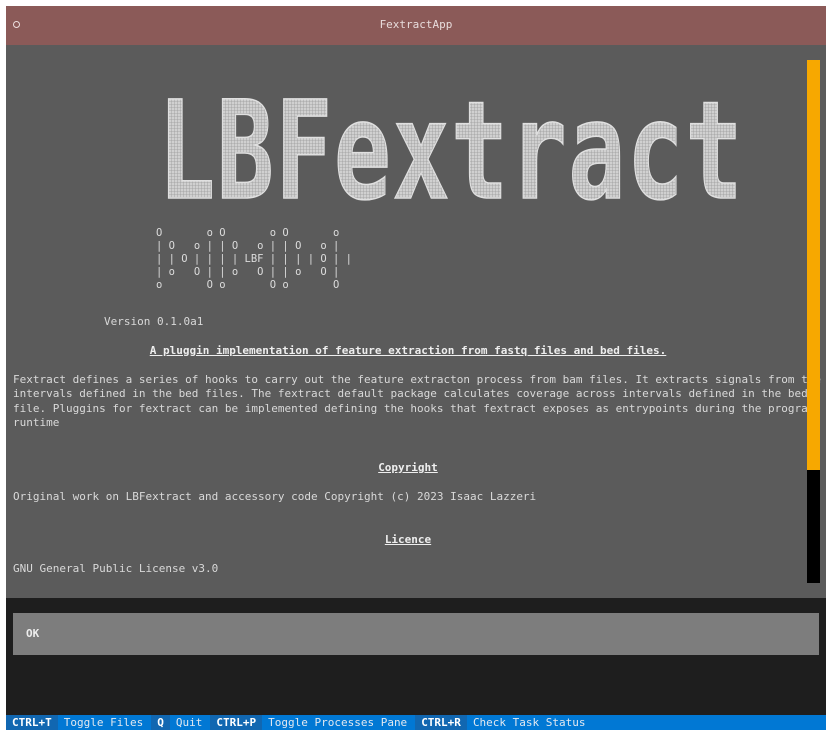  I want to click on vertical-scrollbar, so click(813, 321).